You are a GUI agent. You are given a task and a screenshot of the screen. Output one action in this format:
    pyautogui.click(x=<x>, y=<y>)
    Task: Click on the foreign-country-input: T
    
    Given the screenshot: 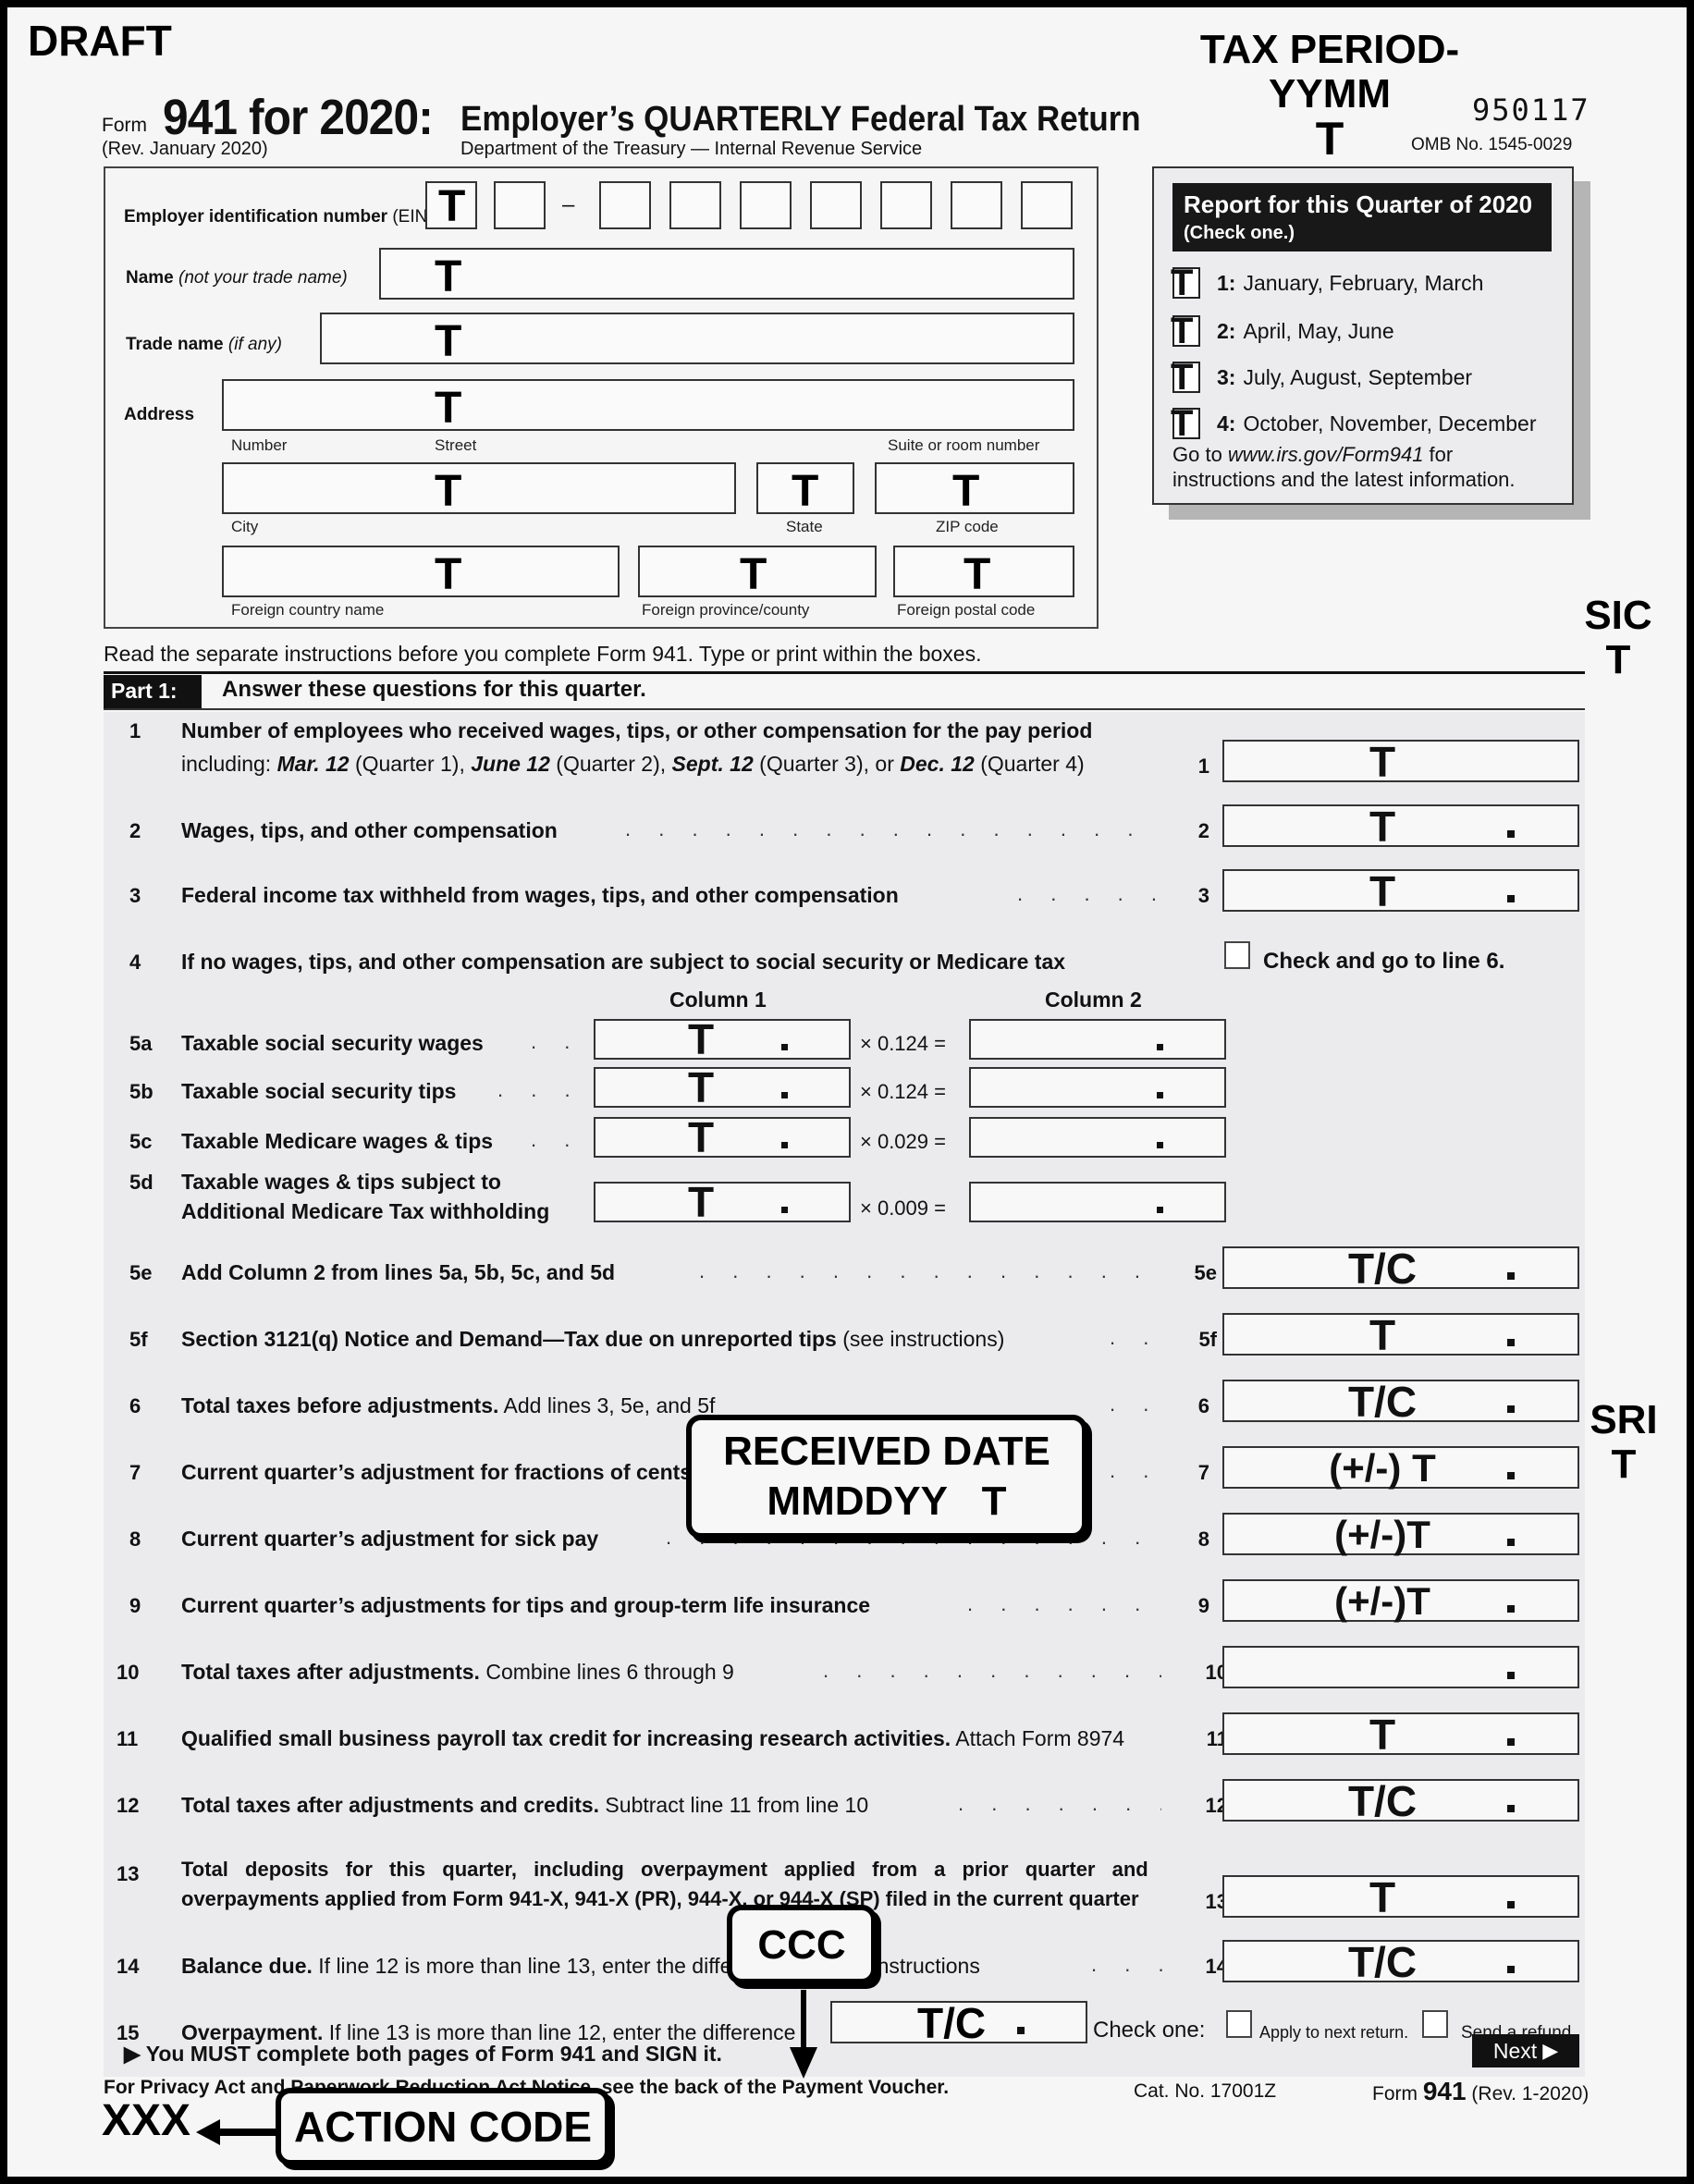 What is the action you would take?
    pyautogui.click(x=421, y=571)
    